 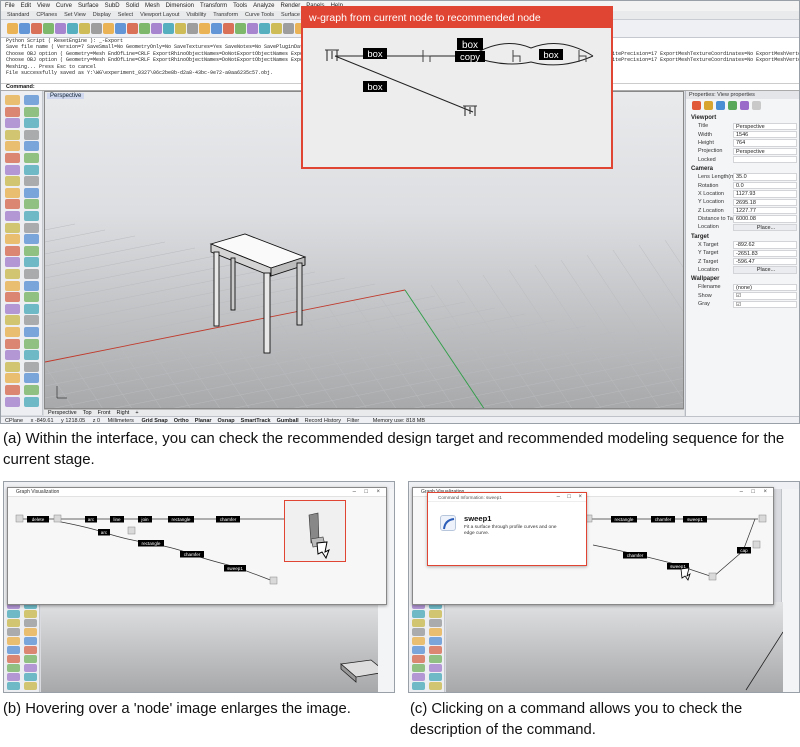 What do you see at coordinates (181, 420) in the screenshot?
I see `status-toggle: Ortho` at bounding box center [181, 420].